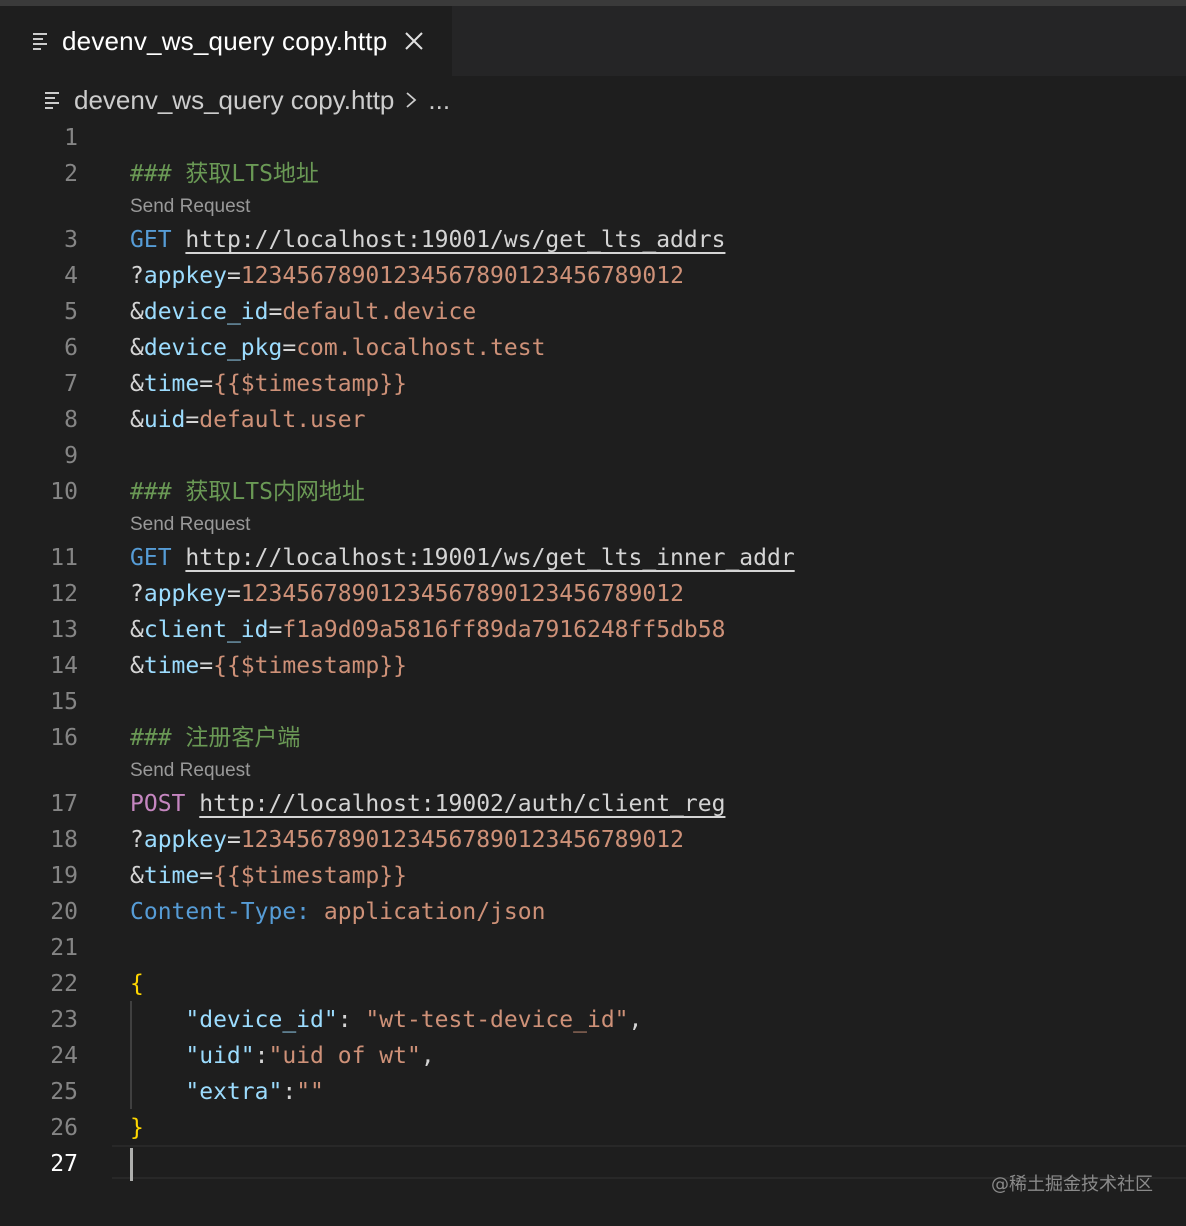 The height and width of the screenshot is (1226, 1186). I want to click on request-url: http://localhost:19002/auth/client_reg, so click(462, 804).